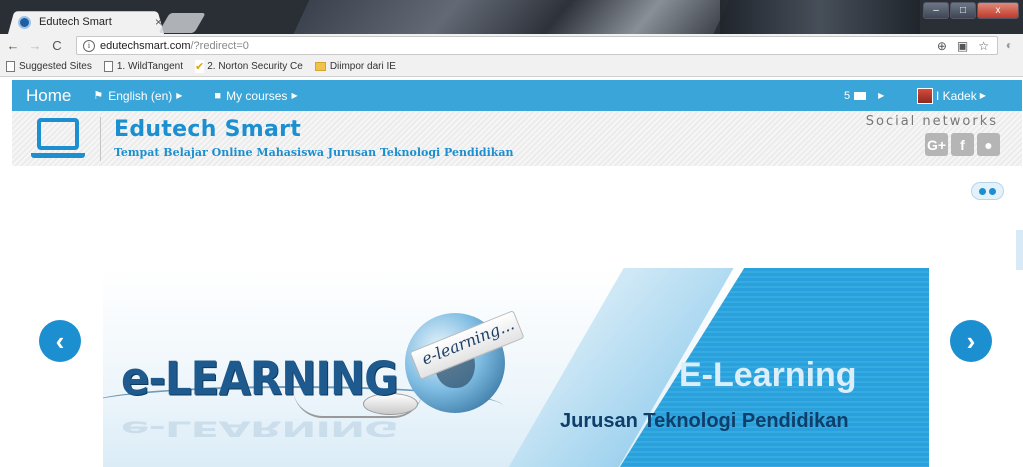  Describe the element at coordinates (13, 45) in the screenshot. I see `back-arrow-icon: ←` at that location.